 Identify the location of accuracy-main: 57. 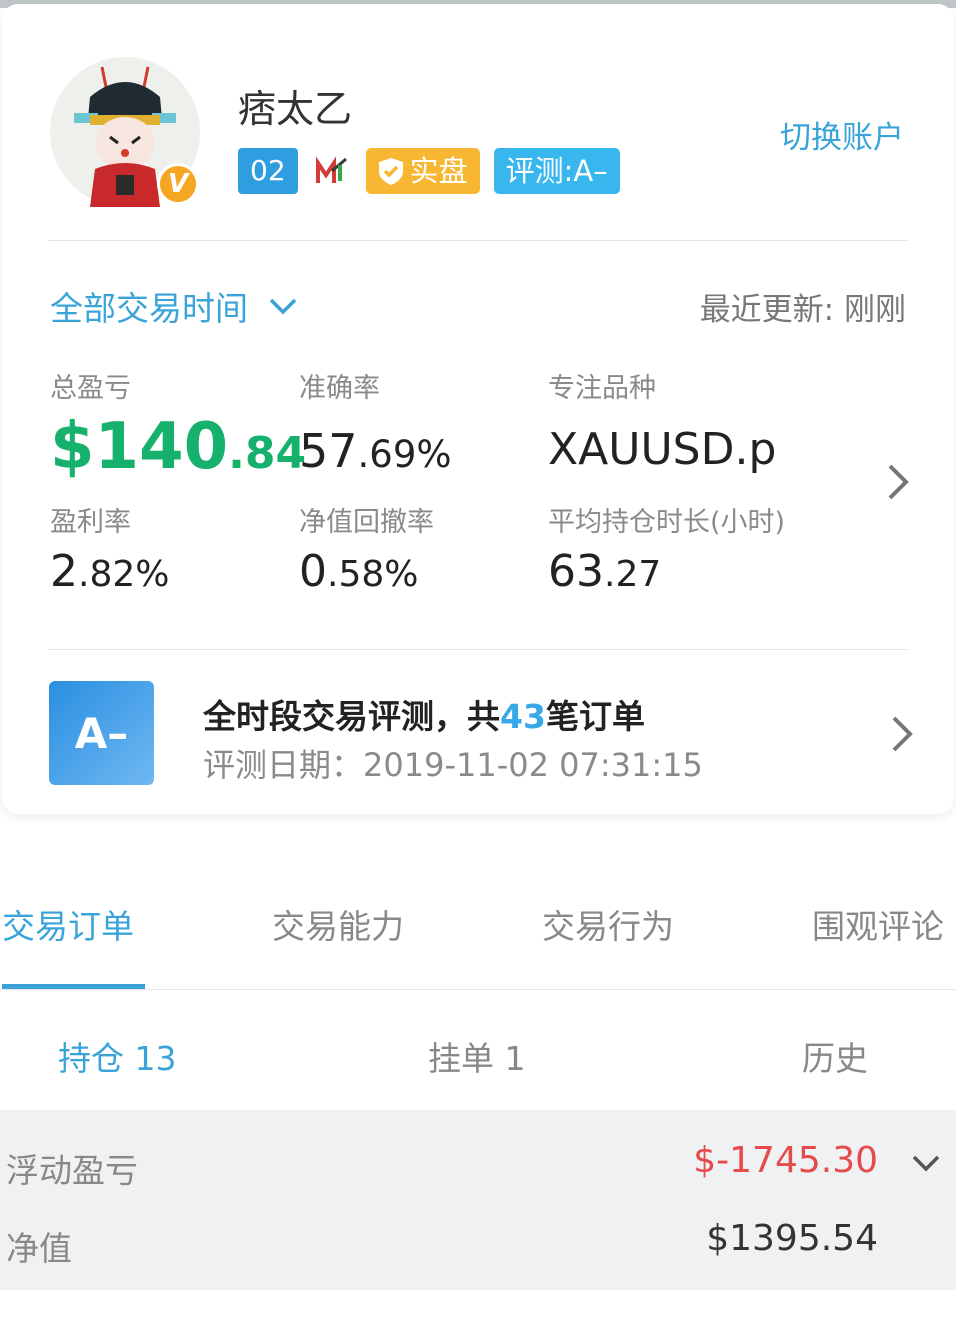
(328, 451).